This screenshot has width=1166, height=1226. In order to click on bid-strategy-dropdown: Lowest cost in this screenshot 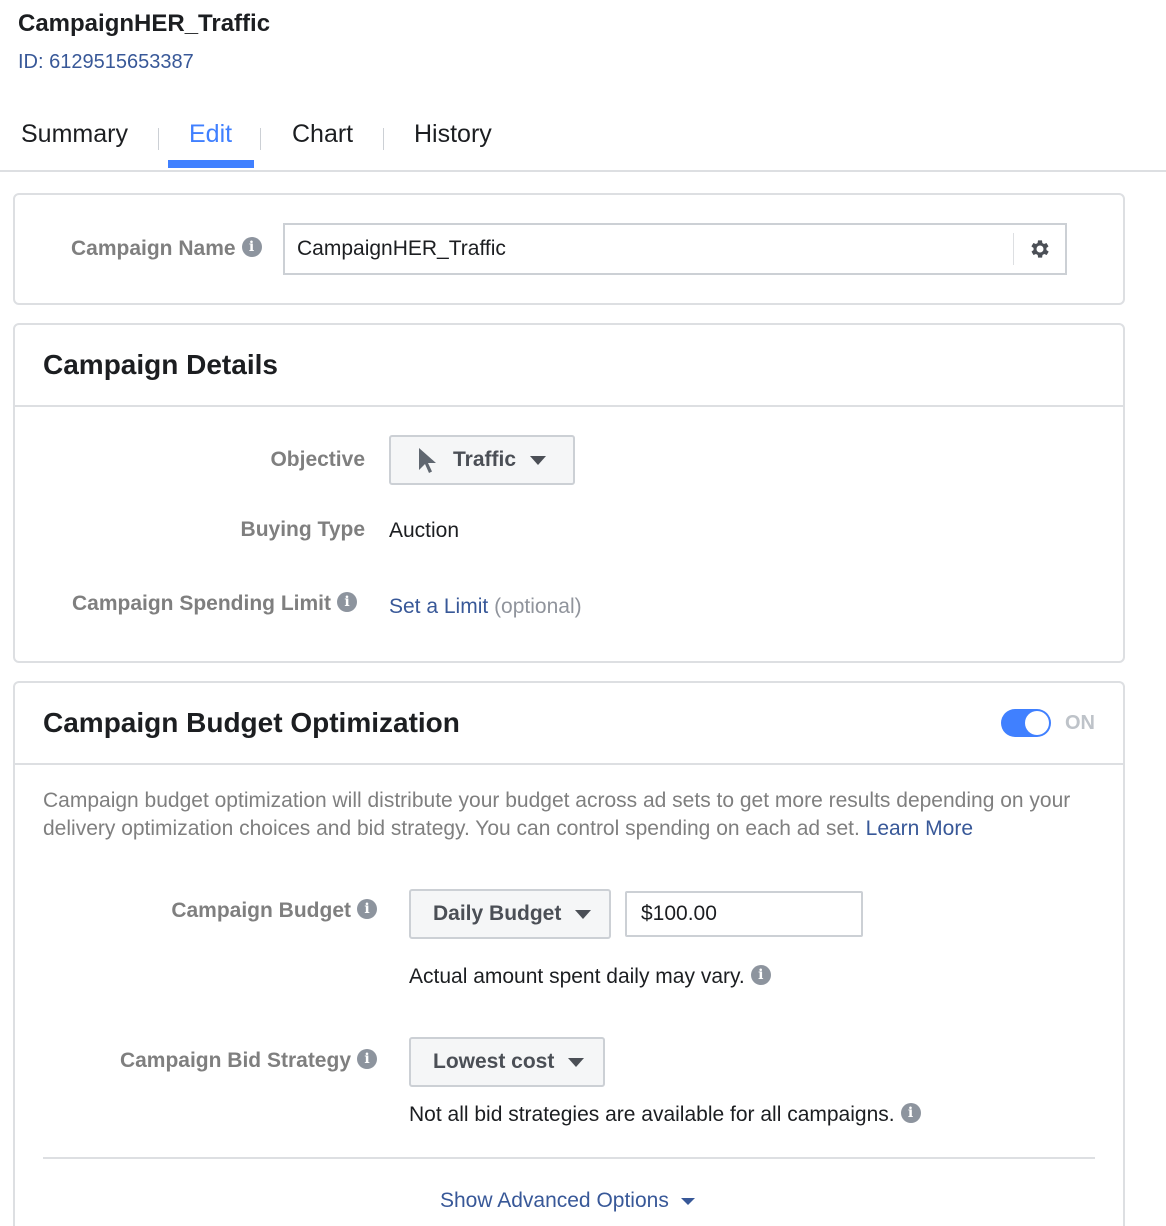, I will do `click(507, 1062)`.